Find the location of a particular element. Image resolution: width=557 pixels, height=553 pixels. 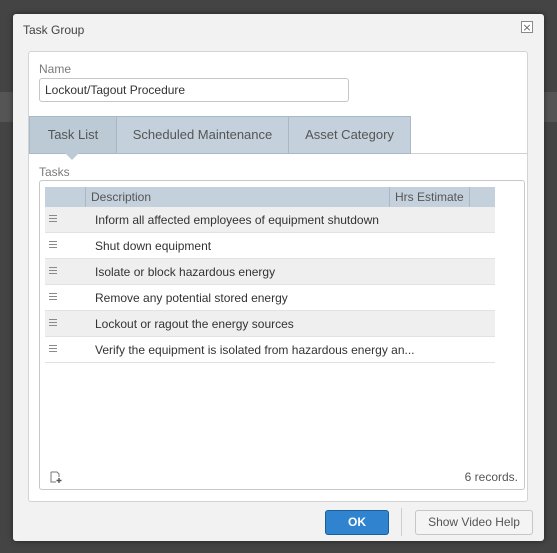

button-divider is located at coordinates (401, 522).